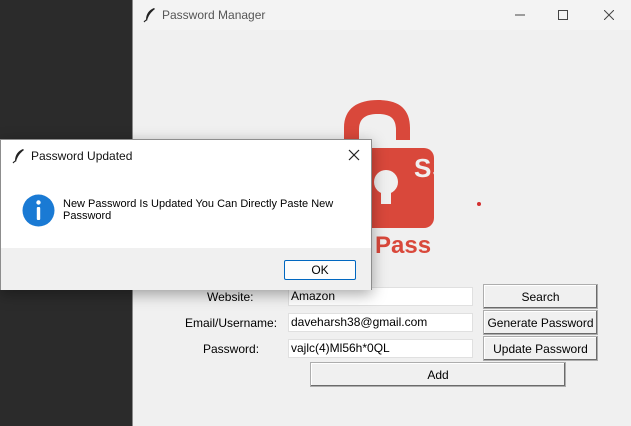 This screenshot has height=426, width=631. I want to click on generate-password-button: Generate Password, so click(540, 322).